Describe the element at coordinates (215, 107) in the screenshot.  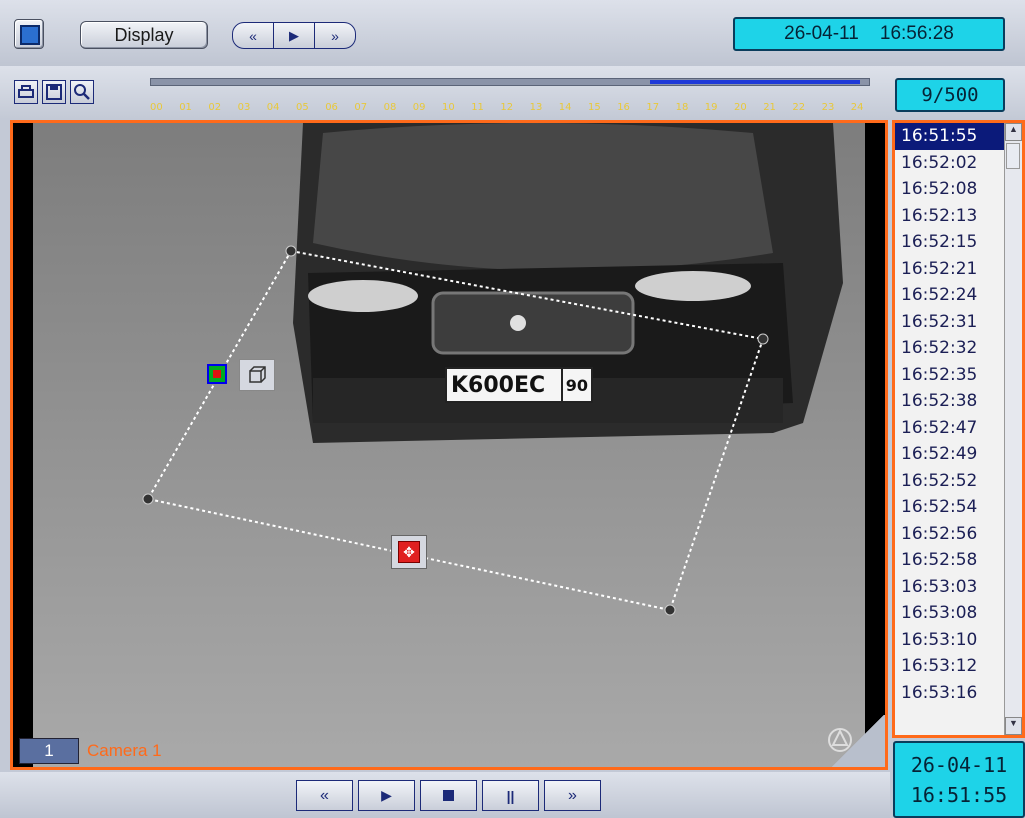
I see `timeline-hour-label: 02` at that location.